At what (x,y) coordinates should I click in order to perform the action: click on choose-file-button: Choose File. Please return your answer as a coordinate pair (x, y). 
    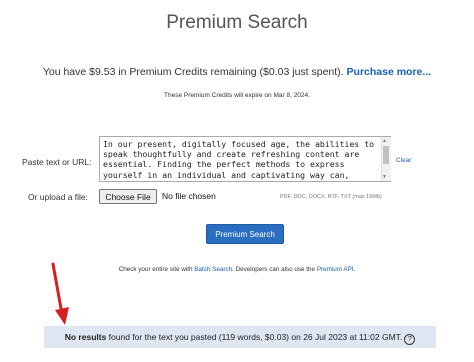
    Looking at the image, I should click on (128, 196).